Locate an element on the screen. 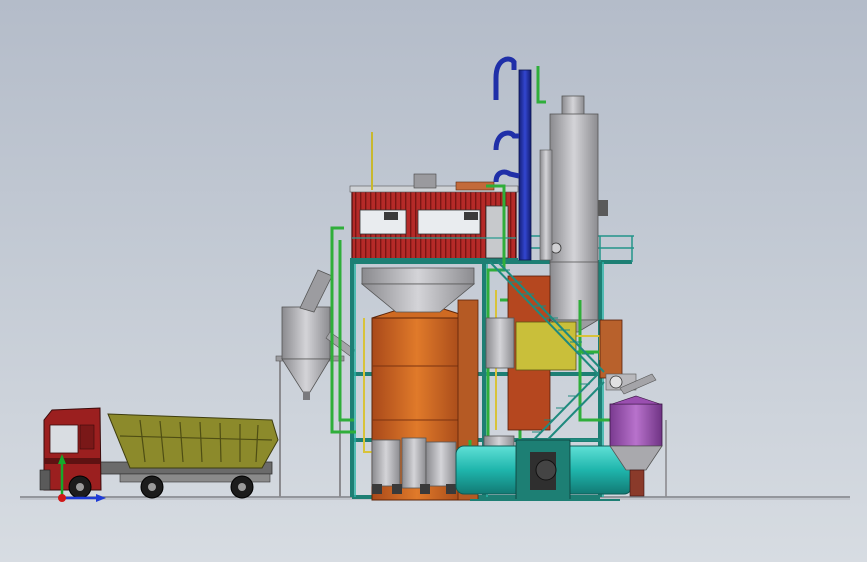 The image size is (867, 562). cone-bin is located at coordinates (418, 290).